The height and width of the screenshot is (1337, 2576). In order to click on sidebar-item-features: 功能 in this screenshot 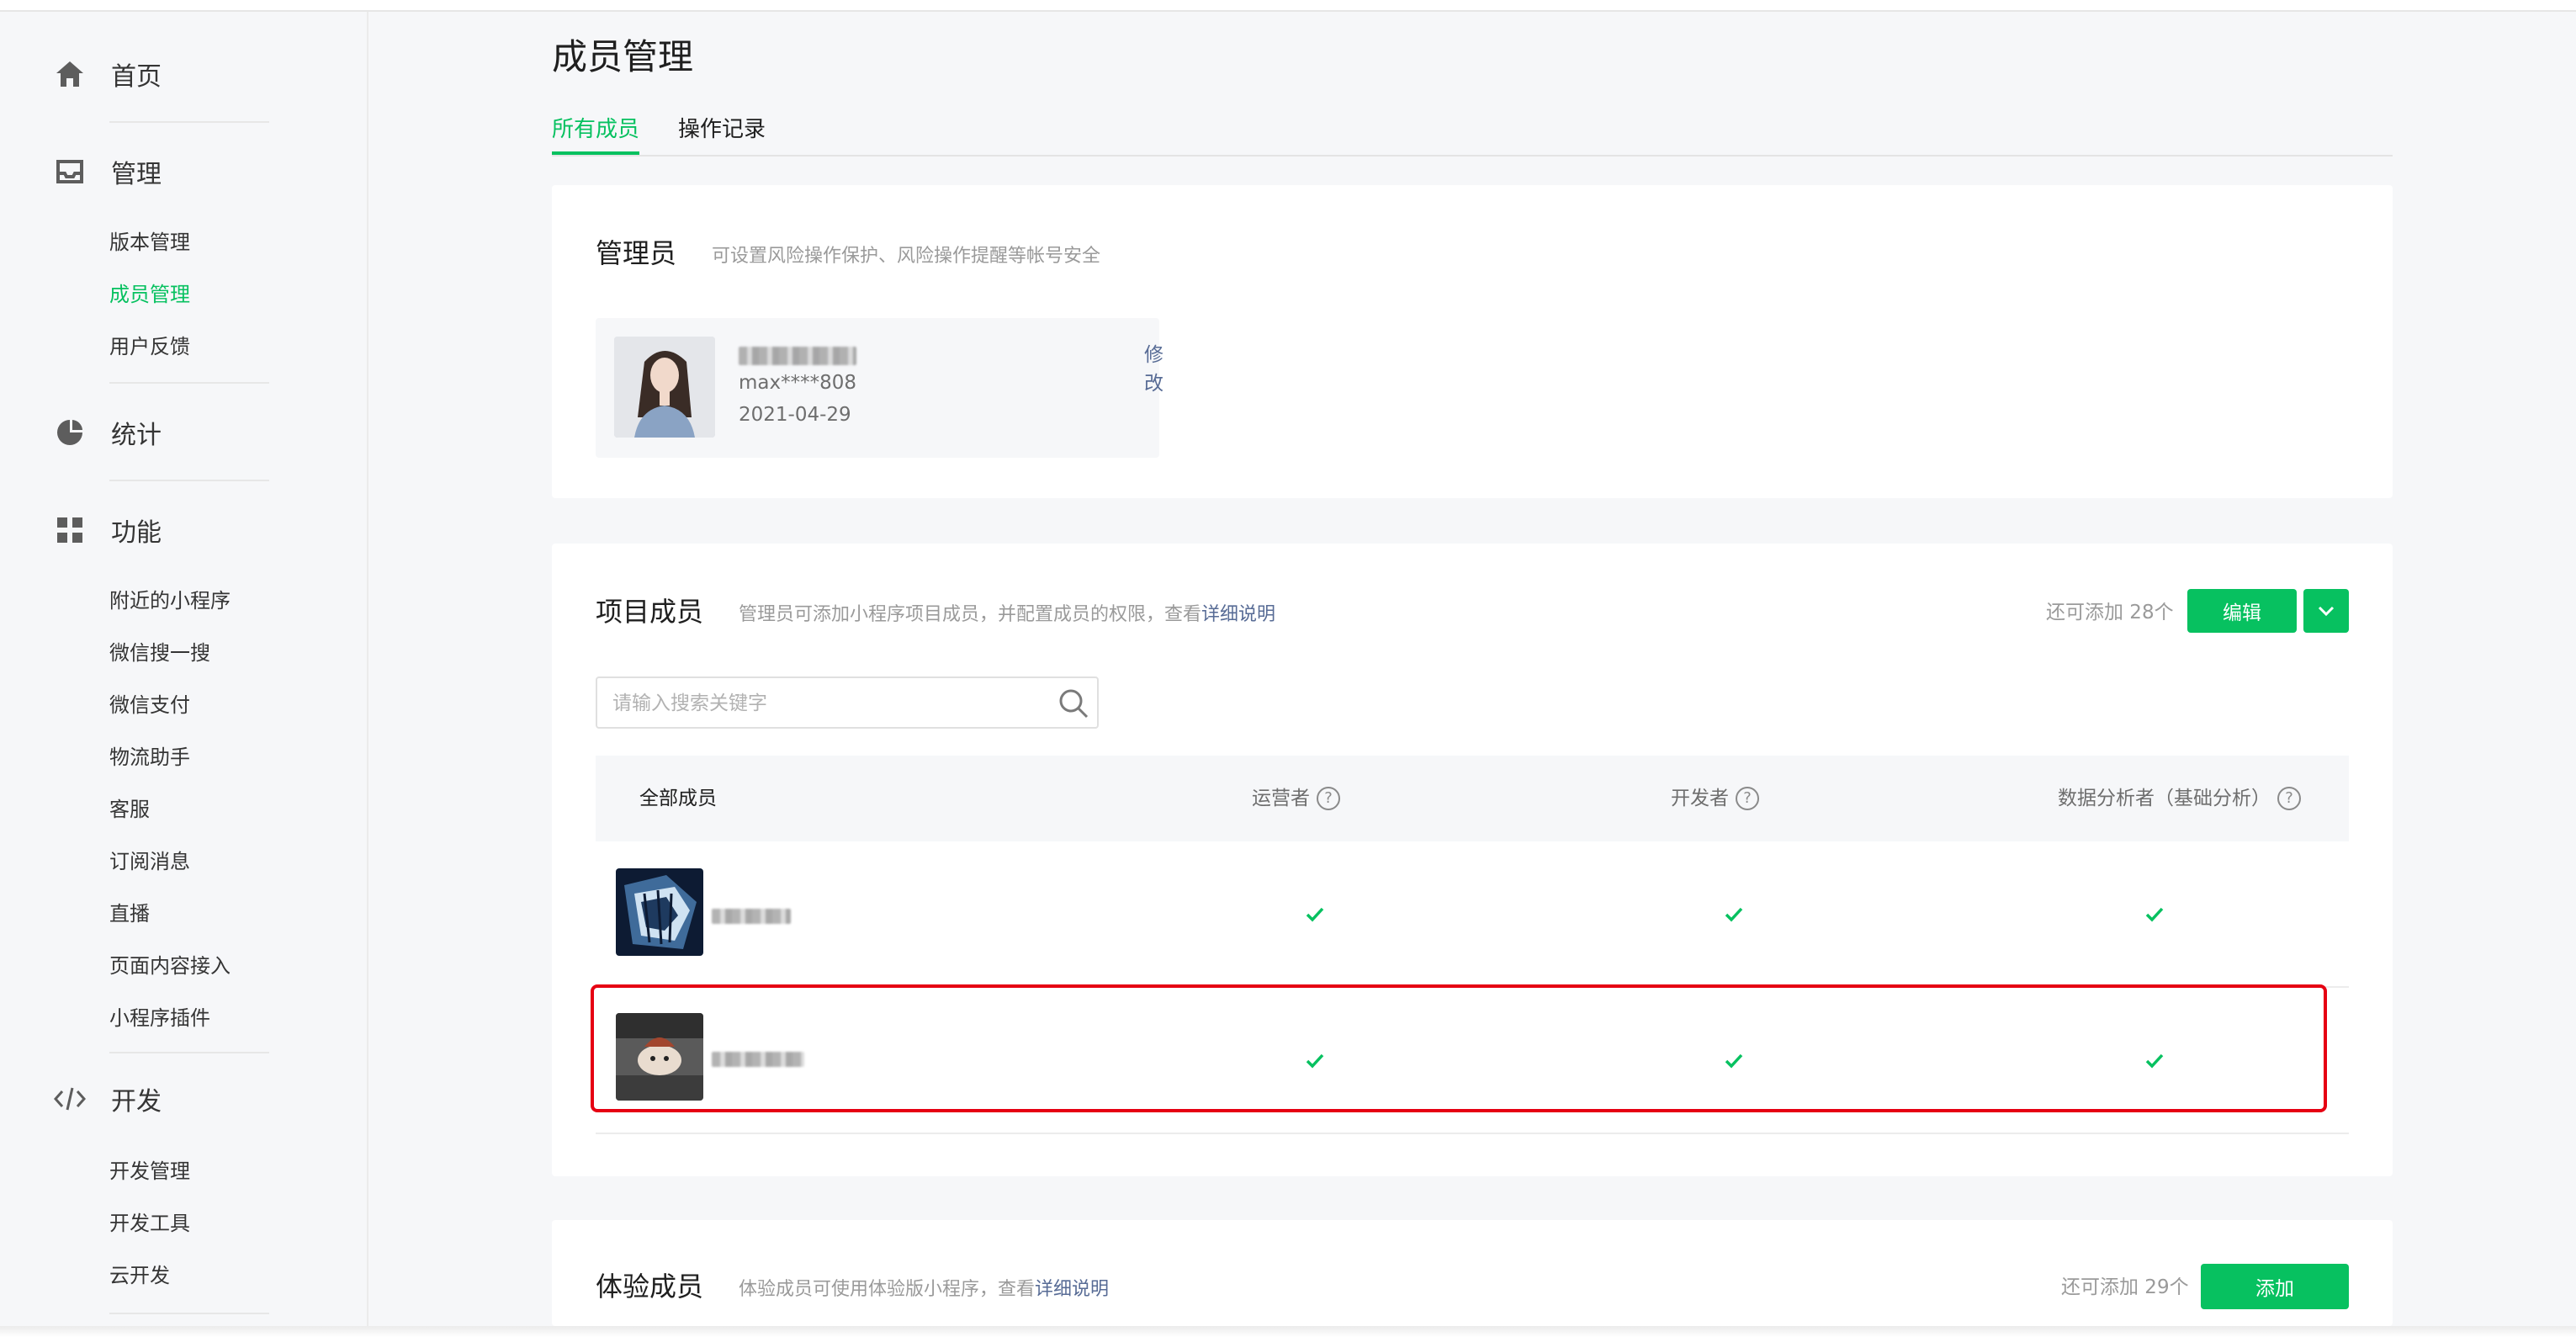, I will do `click(108, 530)`.